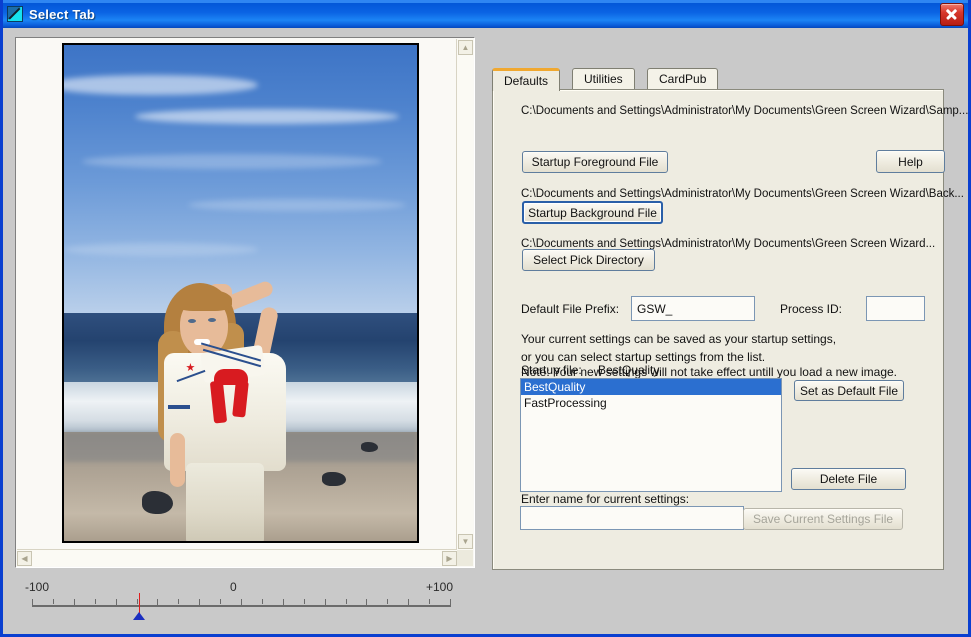  Describe the element at coordinates (526, 79) in the screenshot. I see `tab-defaults: Defaults` at that location.